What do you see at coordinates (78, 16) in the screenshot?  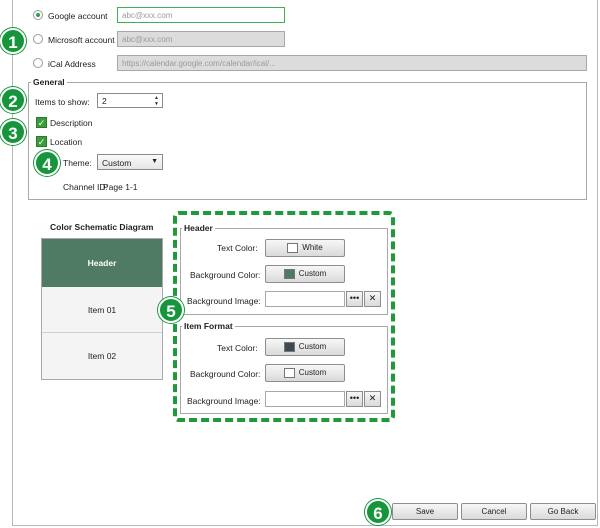 I see `google-account-label: Google account` at bounding box center [78, 16].